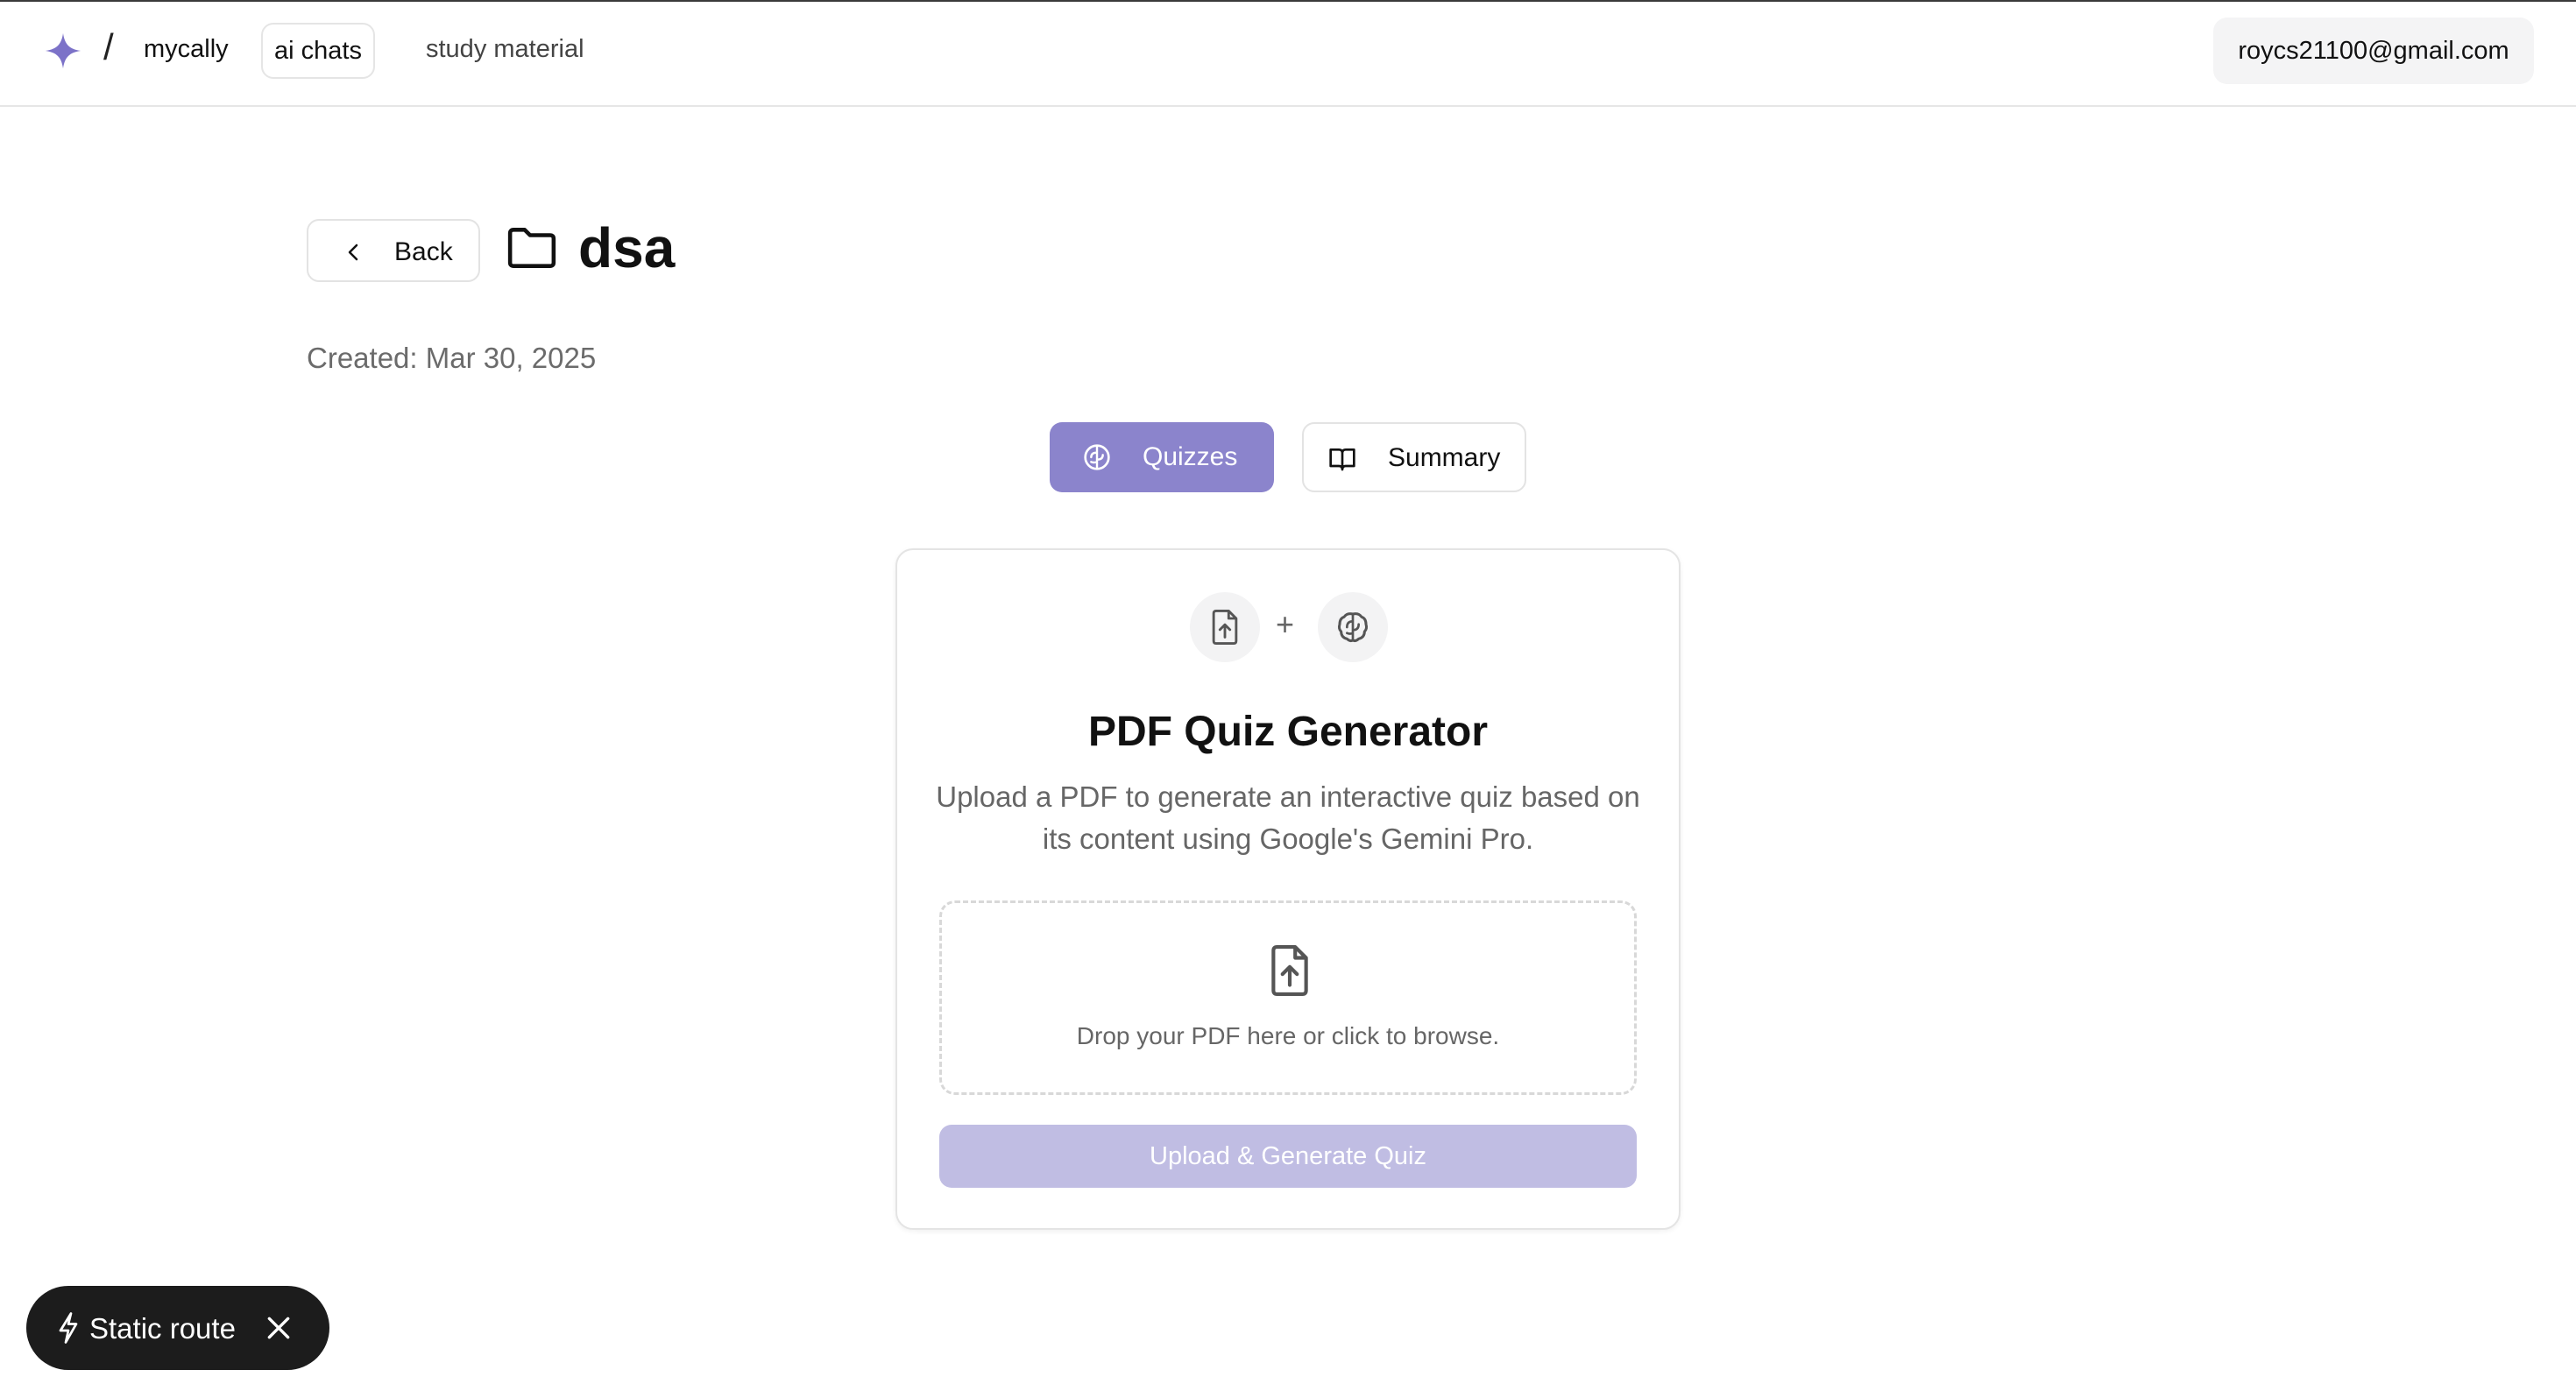  I want to click on brain-badge, so click(1353, 627).